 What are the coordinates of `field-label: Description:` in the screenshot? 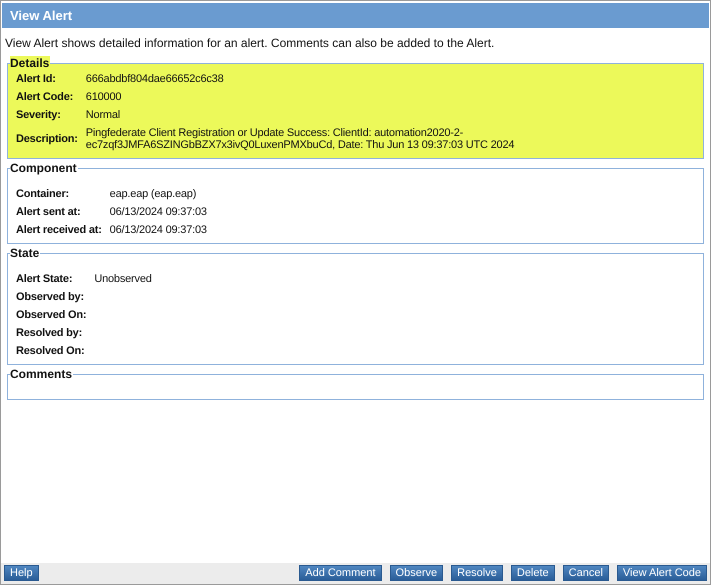 It's located at (51, 139).